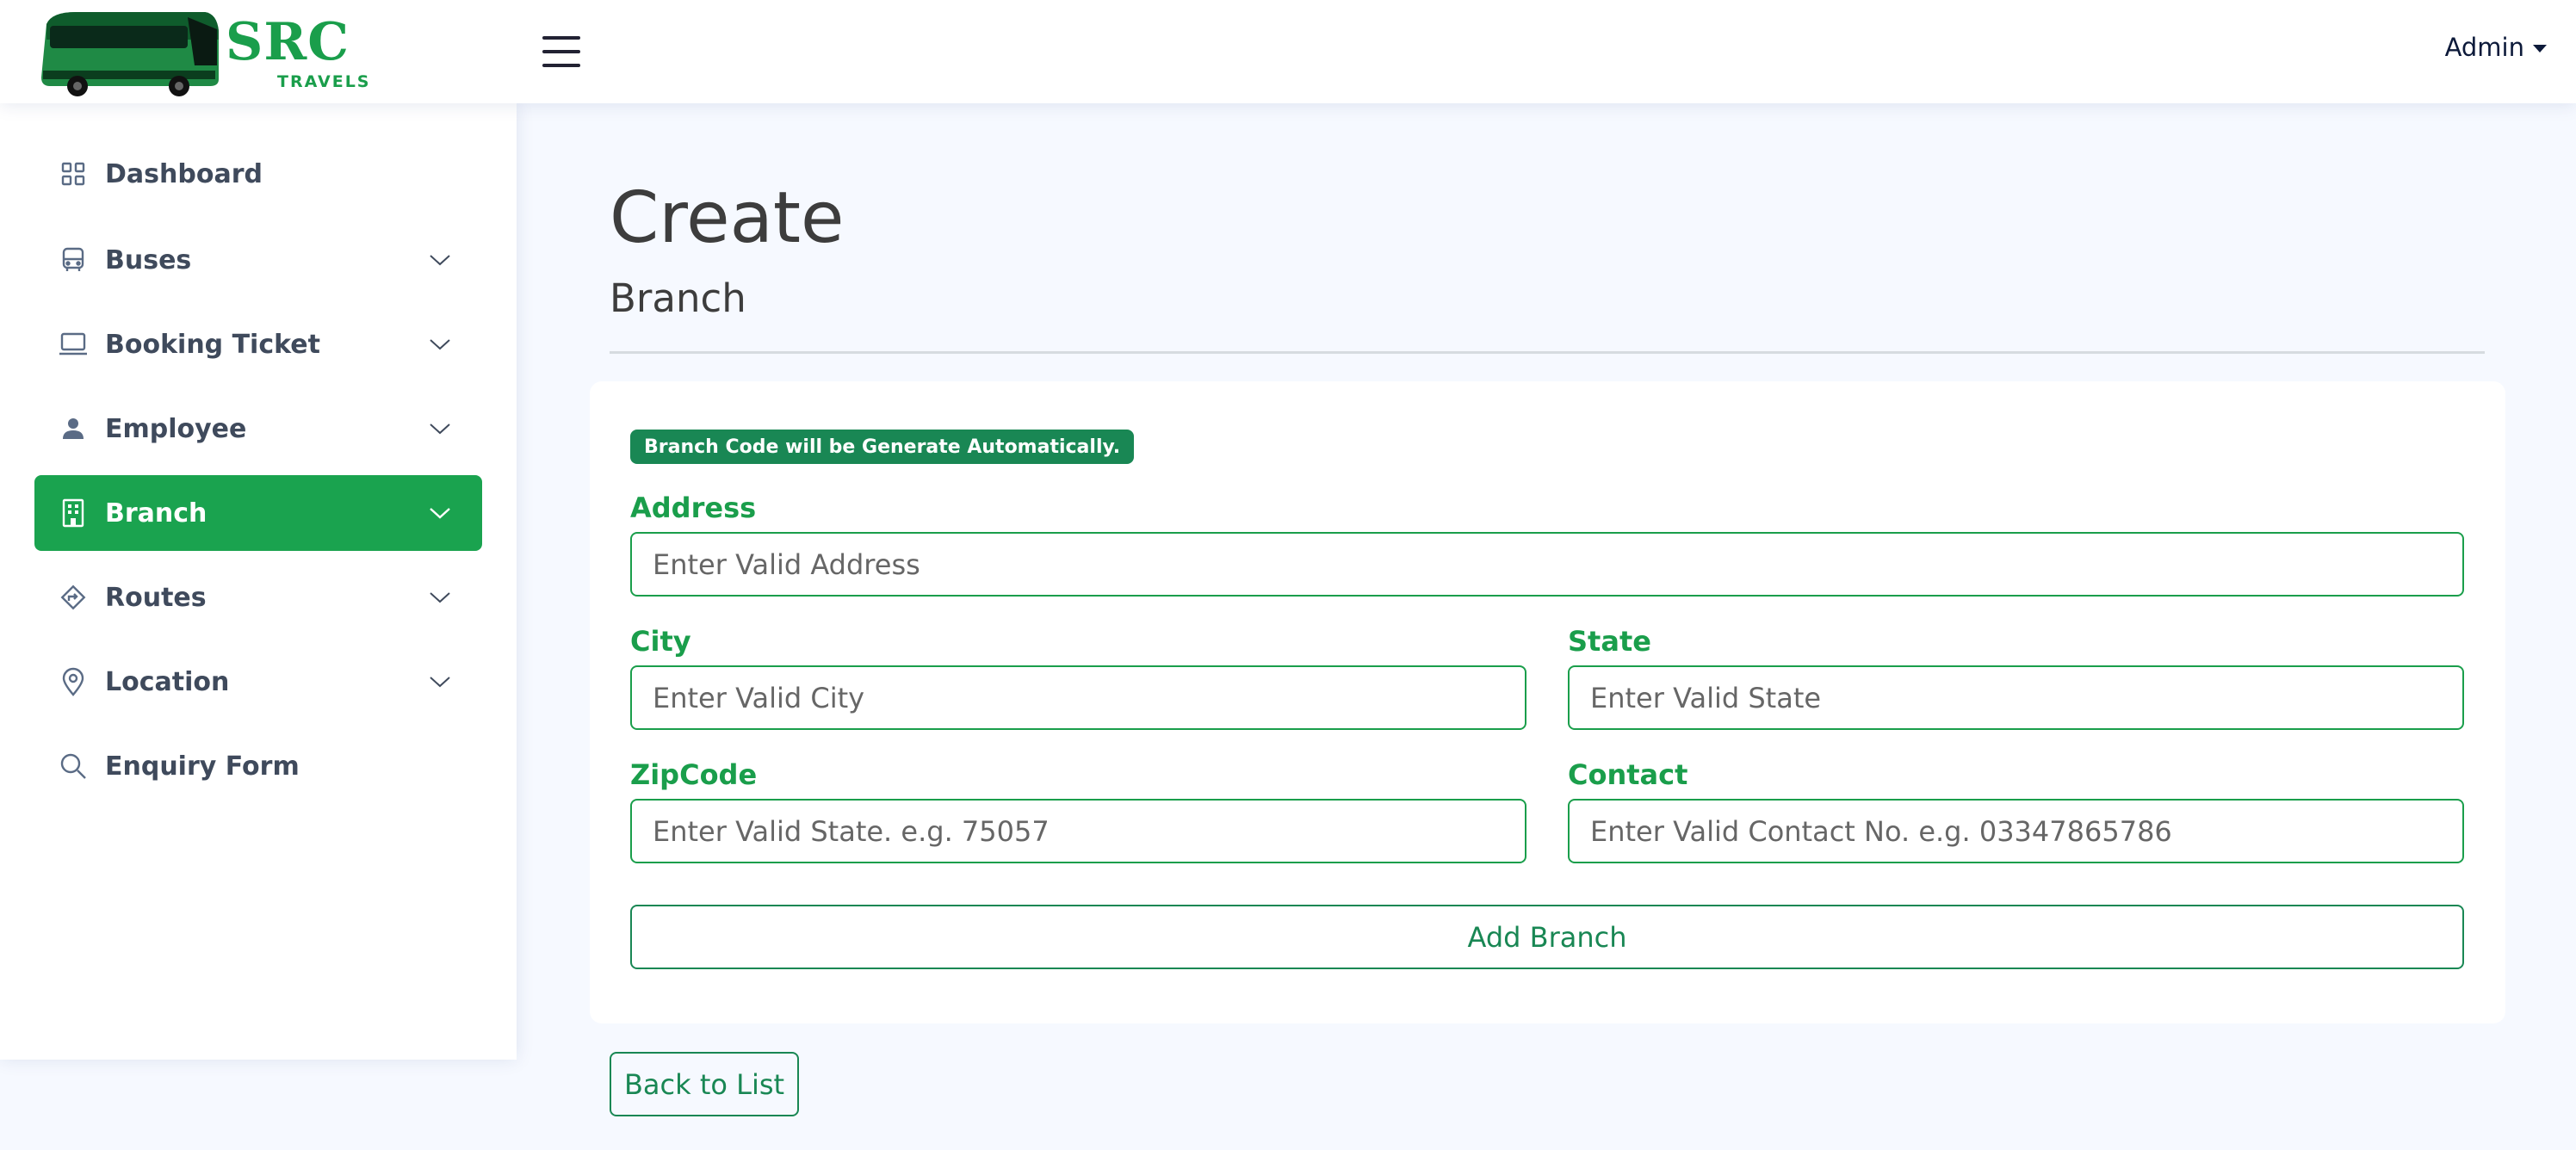 The image size is (2576, 1150). Describe the element at coordinates (73, 766) in the screenshot. I see `search-icon` at that location.